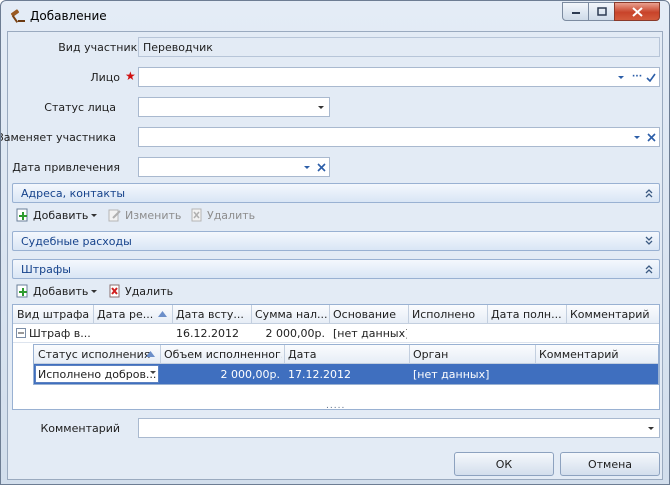 The width and height of the screenshot is (670, 485). I want to click on section-addresses-title: Адреса, контакты, so click(73, 193).